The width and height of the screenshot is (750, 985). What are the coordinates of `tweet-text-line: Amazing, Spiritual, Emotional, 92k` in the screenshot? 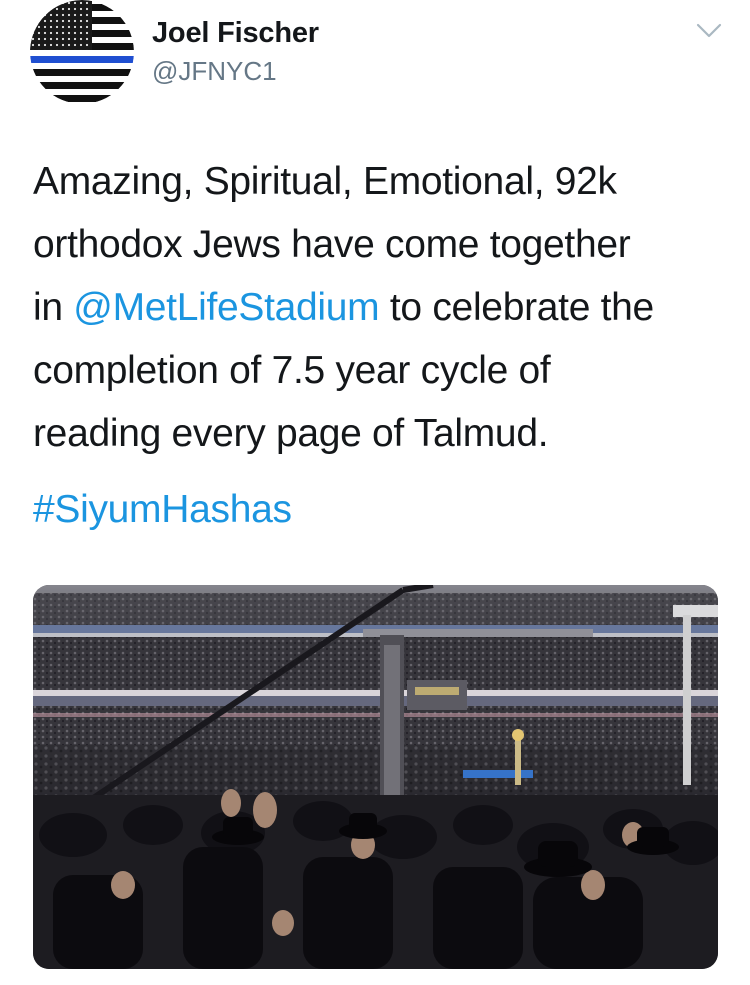 It's located at (325, 181).